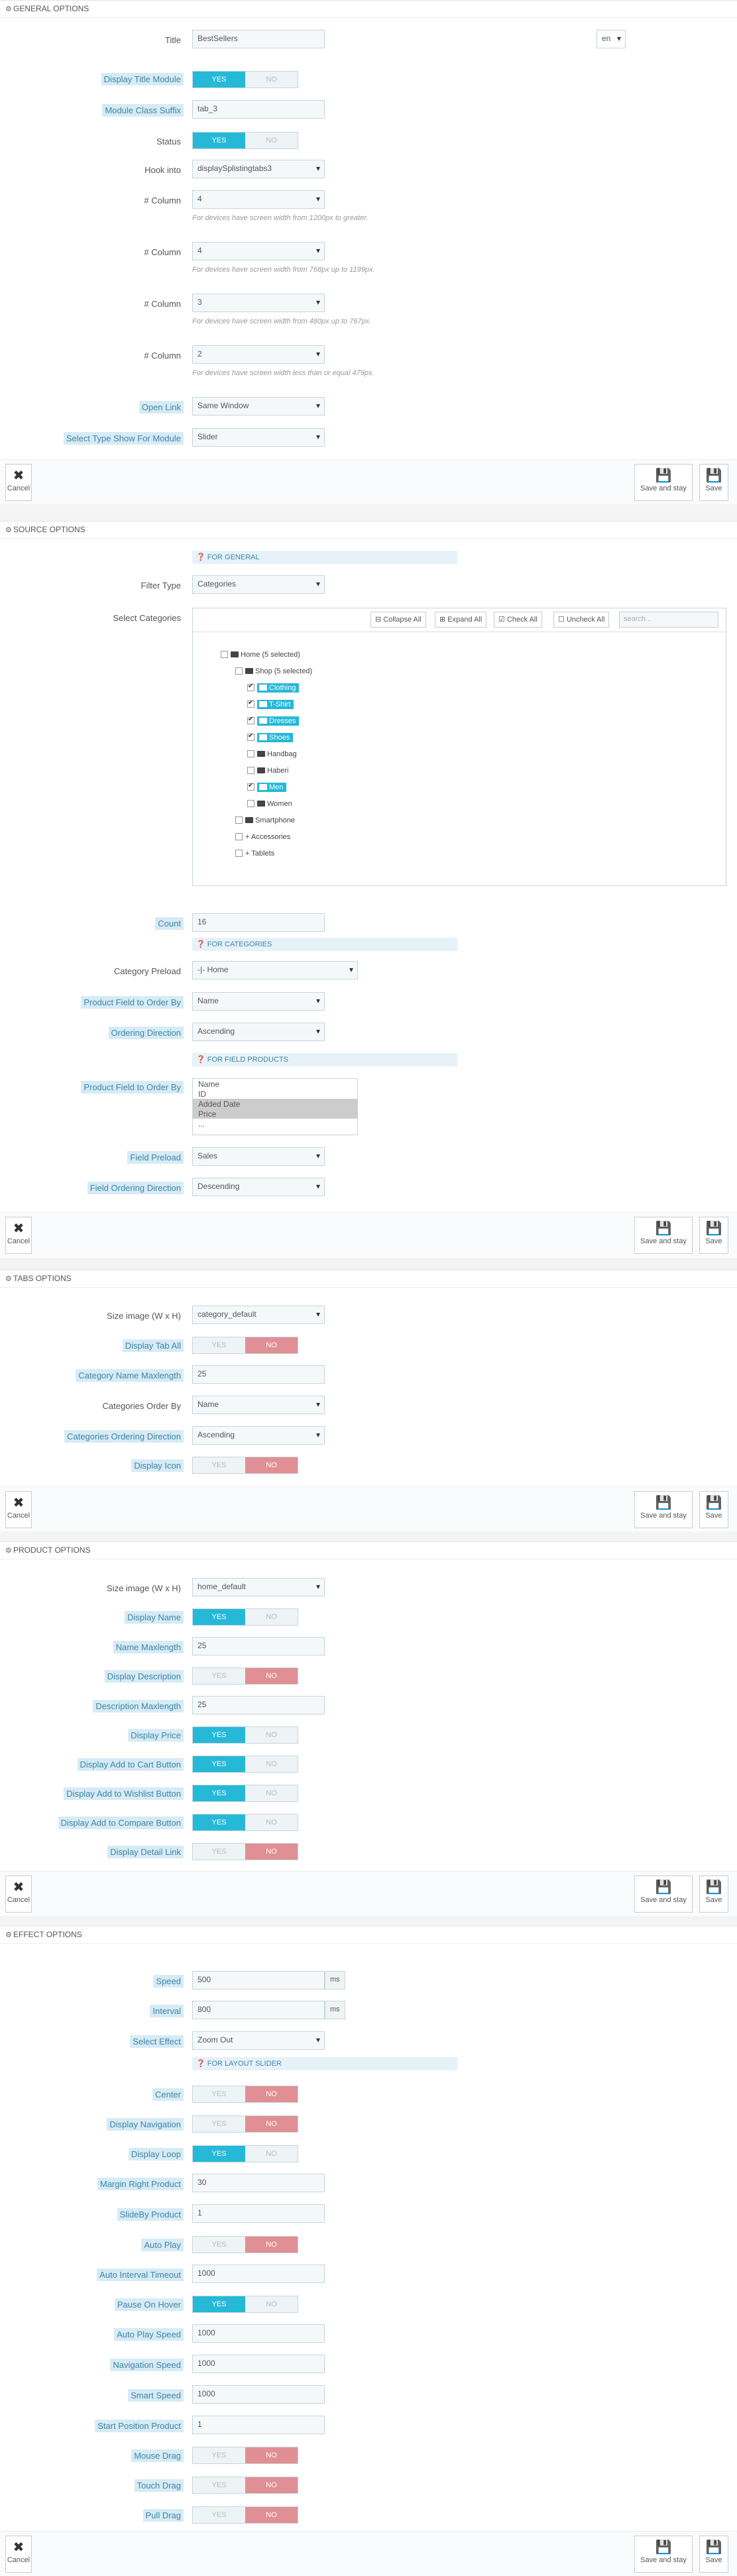  Describe the element at coordinates (270, 704) in the screenshot. I see `tree-node-tshirt: T-Shirt` at that location.